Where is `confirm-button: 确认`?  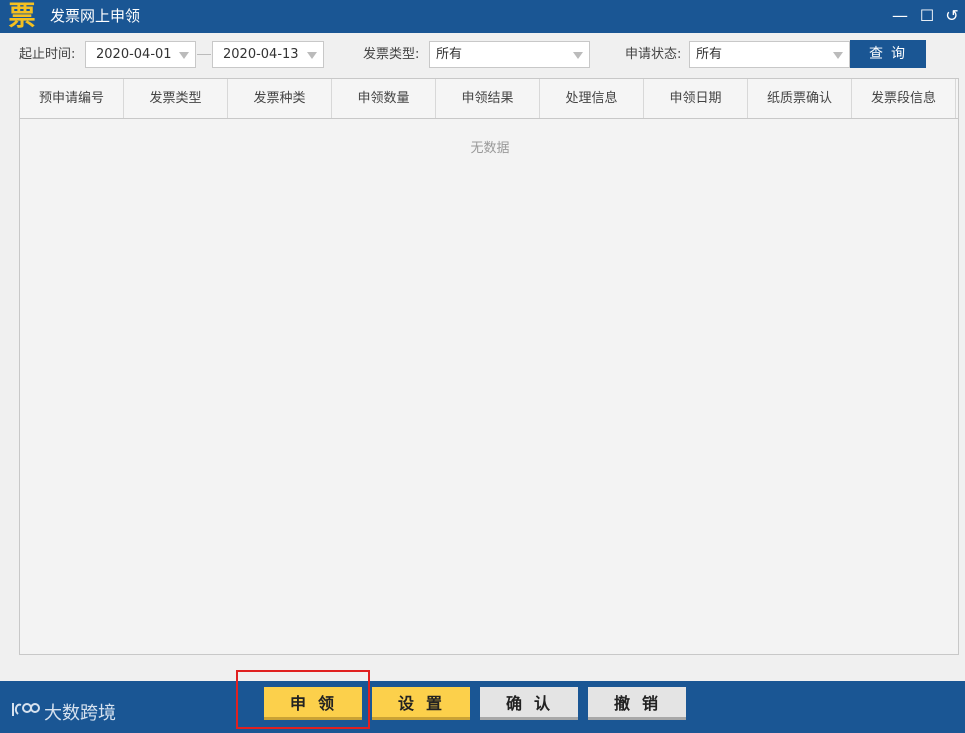
confirm-button: 确认 is located at coordinates (529, 703).